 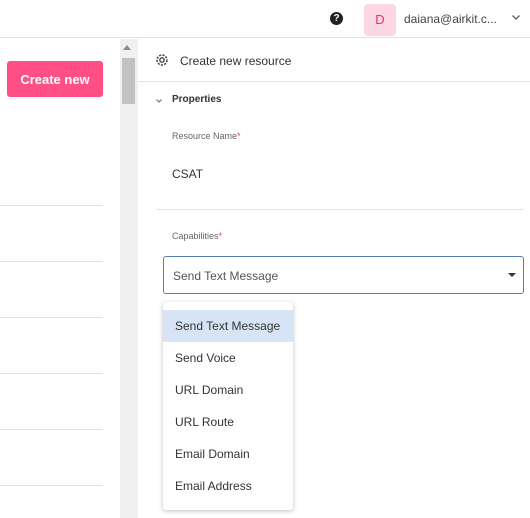 I want to click on capabilities-select-value: Send Text Message, so click(x=226, y=276).